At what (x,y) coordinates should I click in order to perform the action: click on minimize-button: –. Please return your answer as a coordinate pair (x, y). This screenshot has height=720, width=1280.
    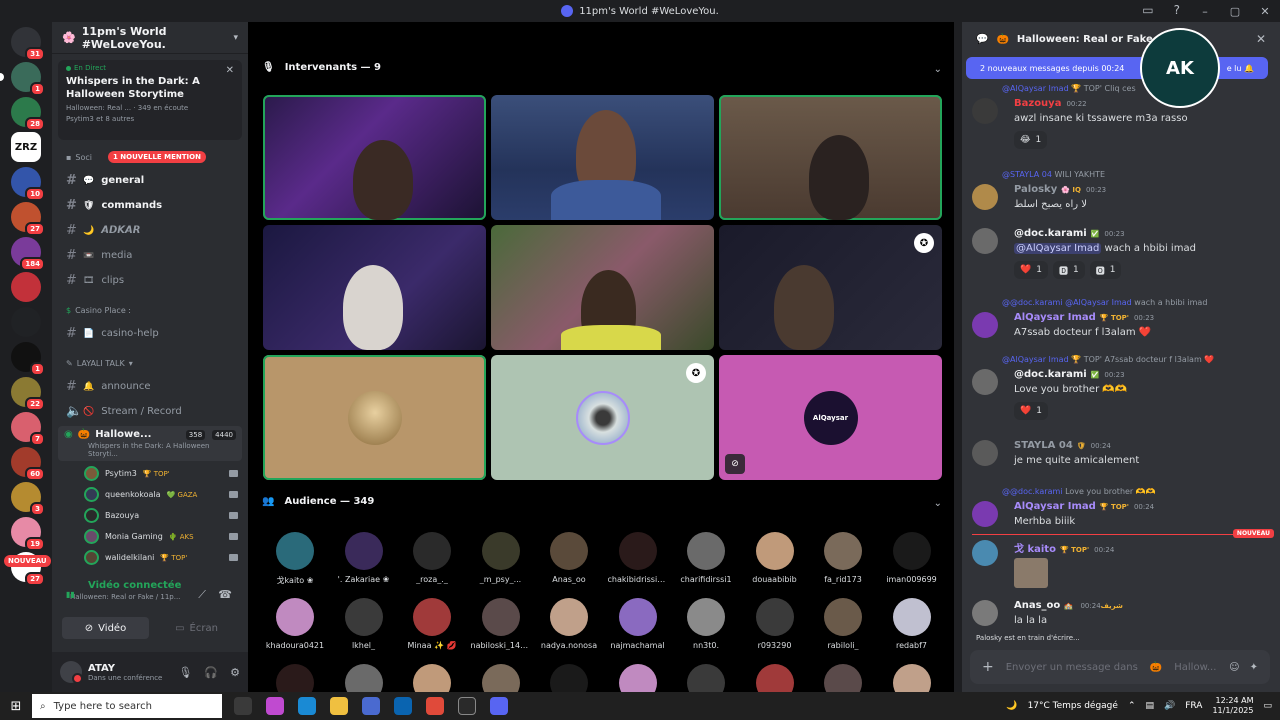
    Looking at the image, I should click on (1205, 11).